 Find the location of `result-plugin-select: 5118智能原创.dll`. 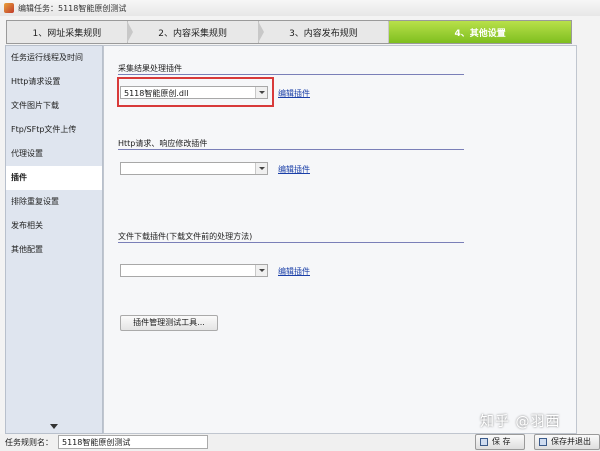

result-plugin-select: 5118智能原创.dll is located at coordinates (194, 92).